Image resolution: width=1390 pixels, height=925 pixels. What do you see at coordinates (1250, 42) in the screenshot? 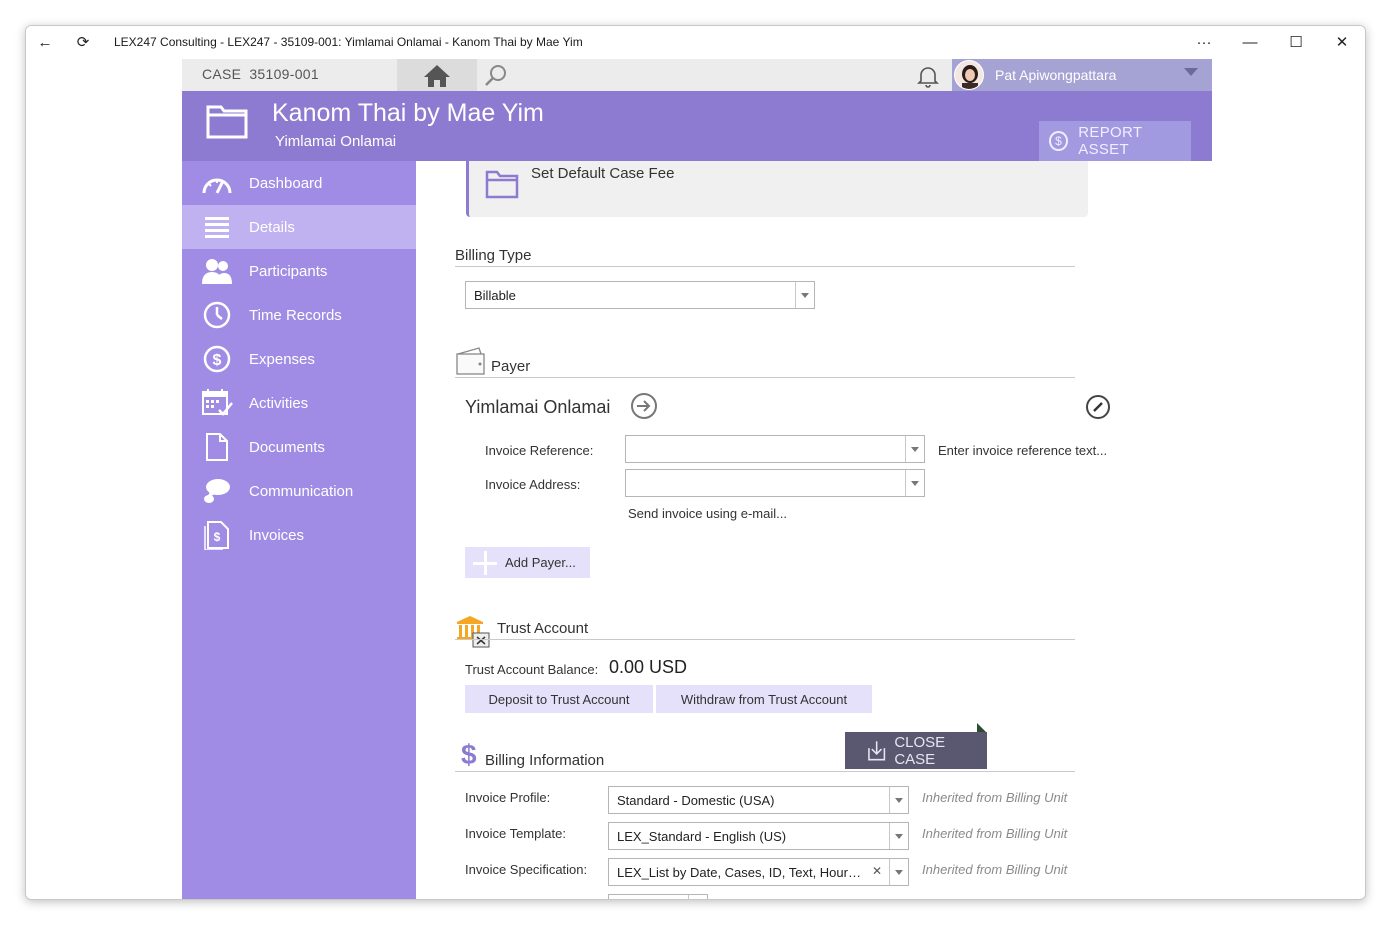
I see `minimize-icon: —` at bounding box center [1250, 42].